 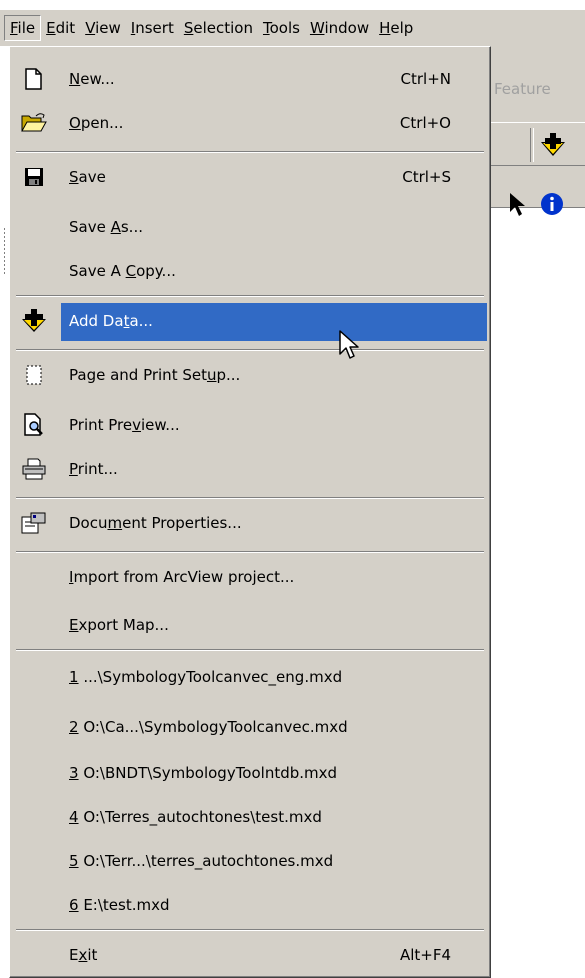 What do you see at coordinates (201, 861) in the screenshot?
I see `menu-item-label: 5 O:\Terr...\terres_autochtones.mxd` at bounding box center [201, 861].